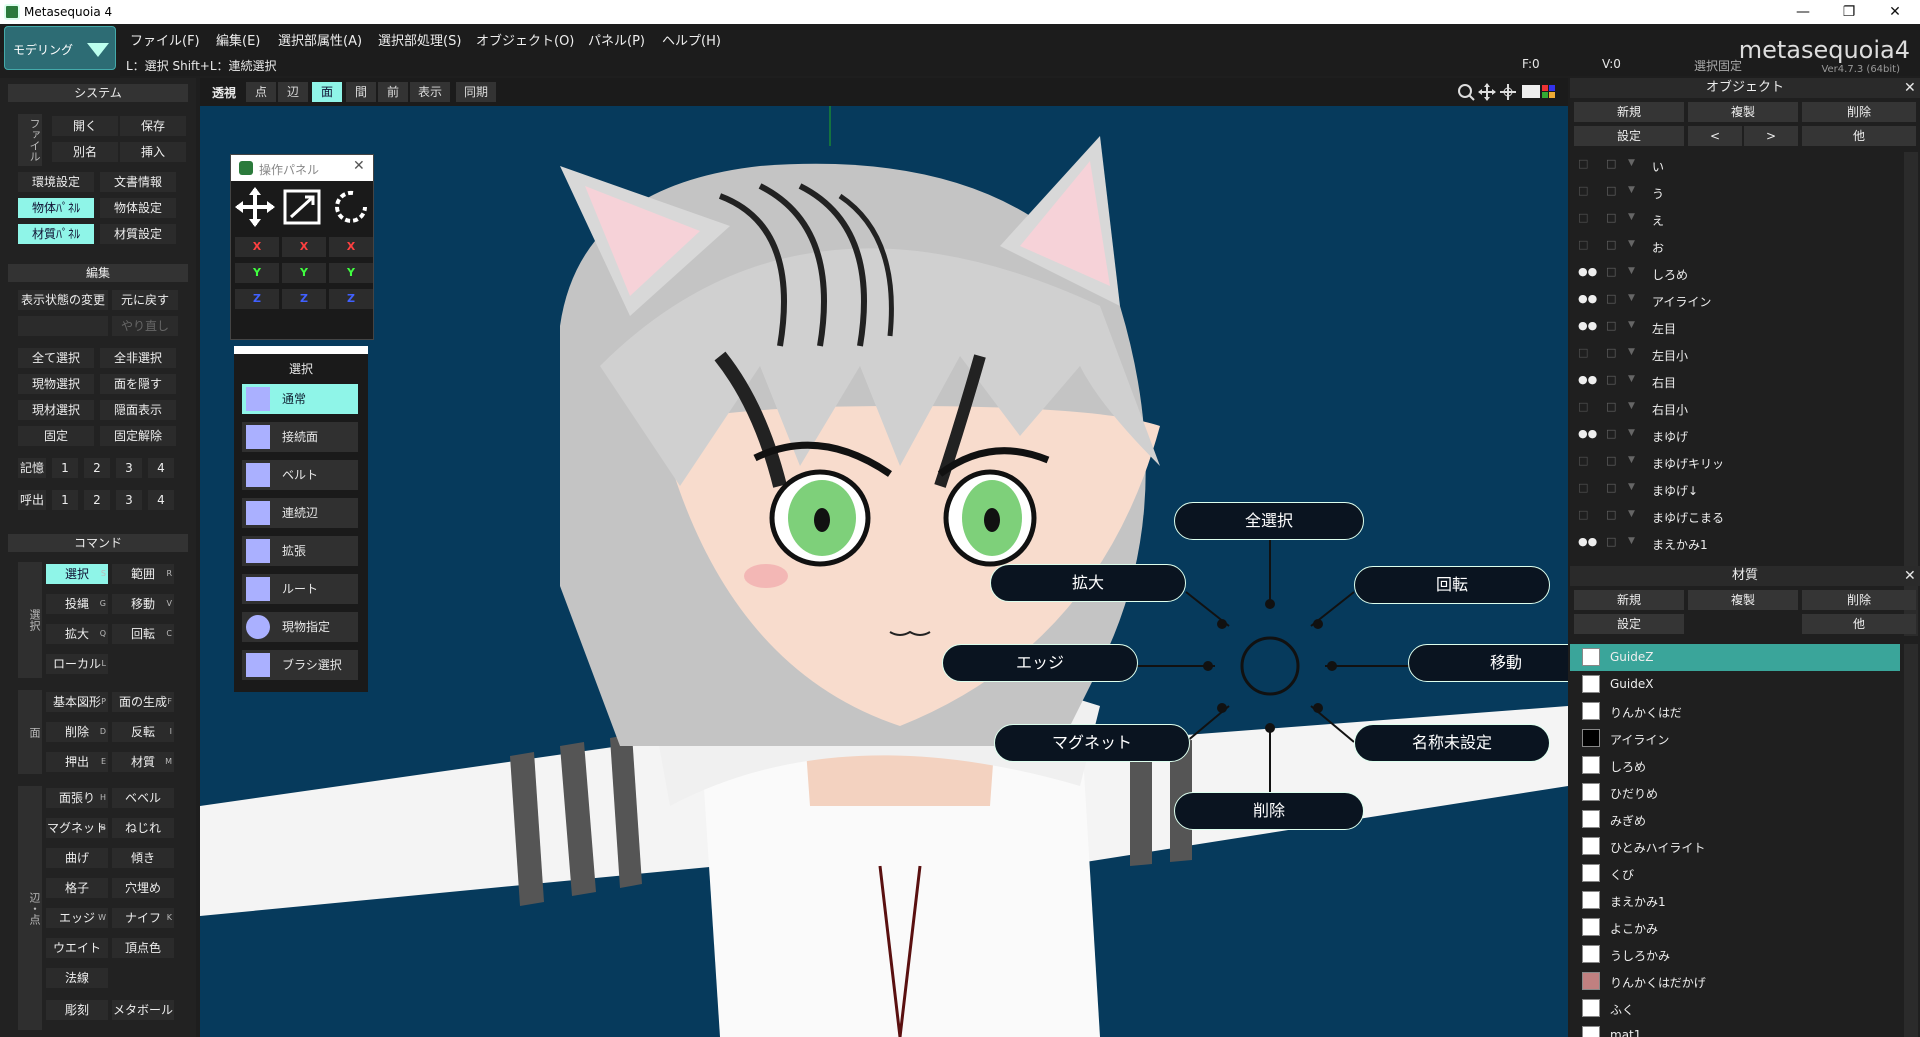 The height and width of the screenshot is (1037, 1920). I want to click on hide-face-button: 面を隠す, so click(138, 384).